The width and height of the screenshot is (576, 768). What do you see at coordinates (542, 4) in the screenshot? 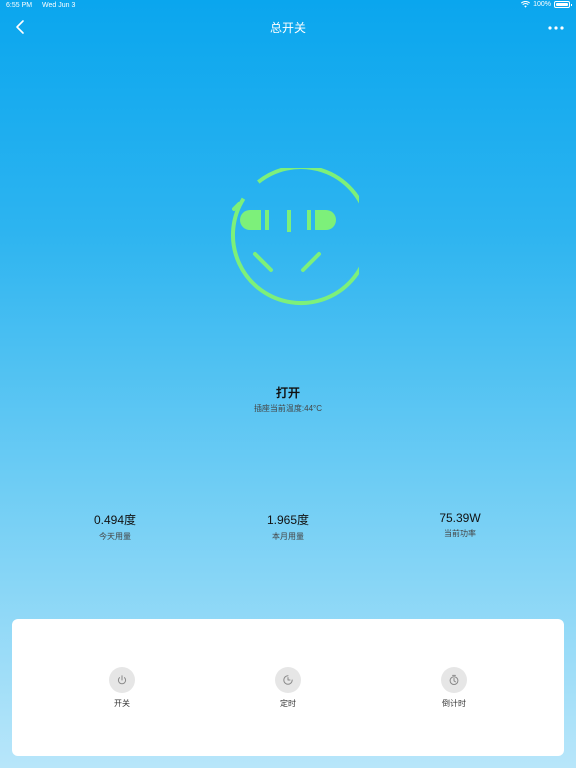
I see `battery-percent: 100%` at bounding box center [542, 4].